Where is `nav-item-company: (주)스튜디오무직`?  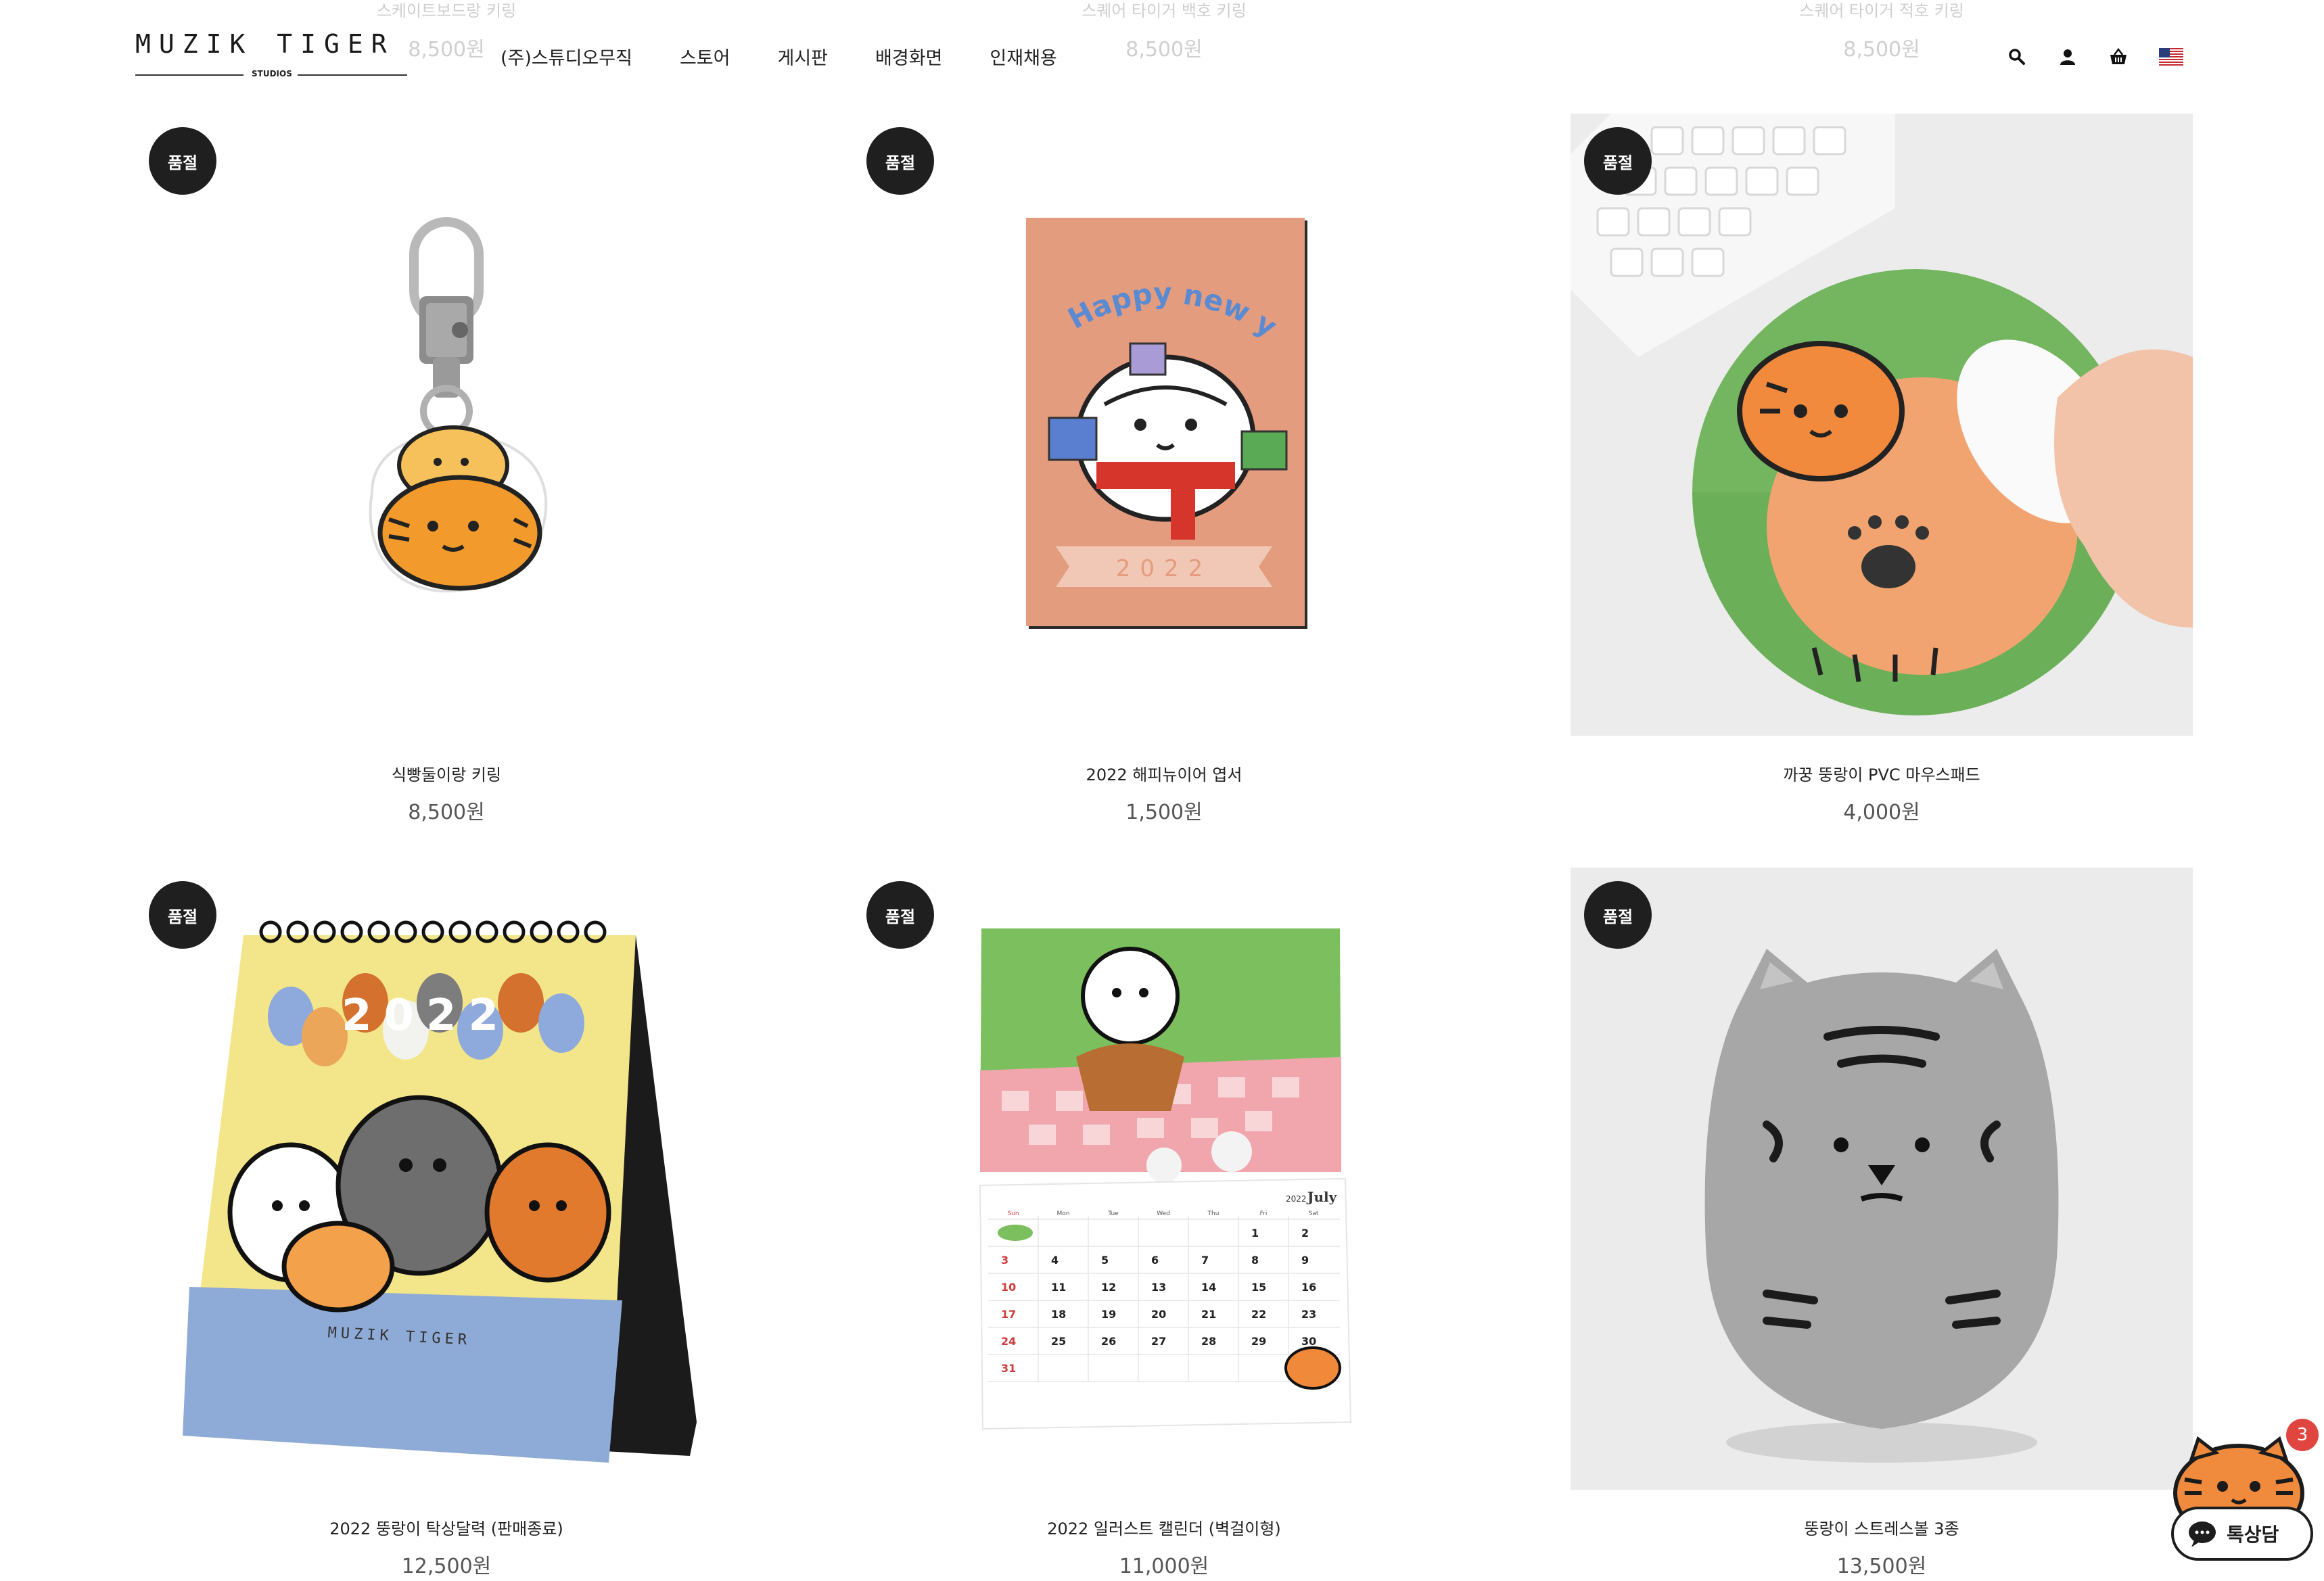
nav-item-company: (주)스튜디오무직 is located at coordinates (566, 56).